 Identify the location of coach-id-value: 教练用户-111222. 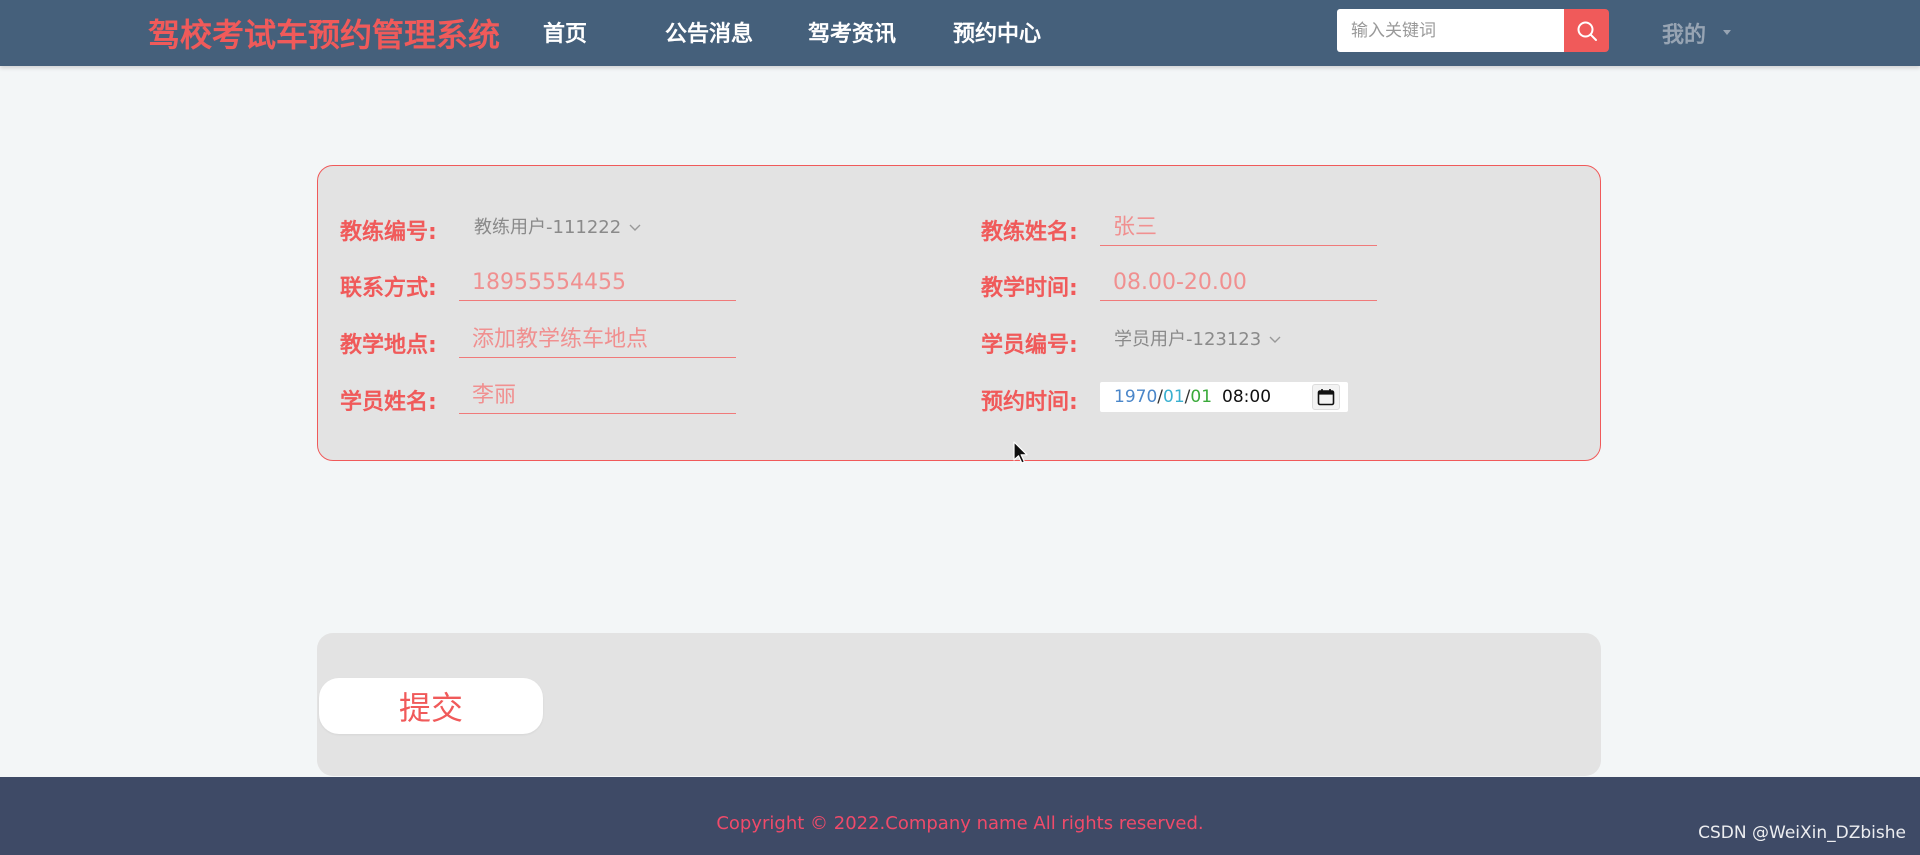
(548, 227).